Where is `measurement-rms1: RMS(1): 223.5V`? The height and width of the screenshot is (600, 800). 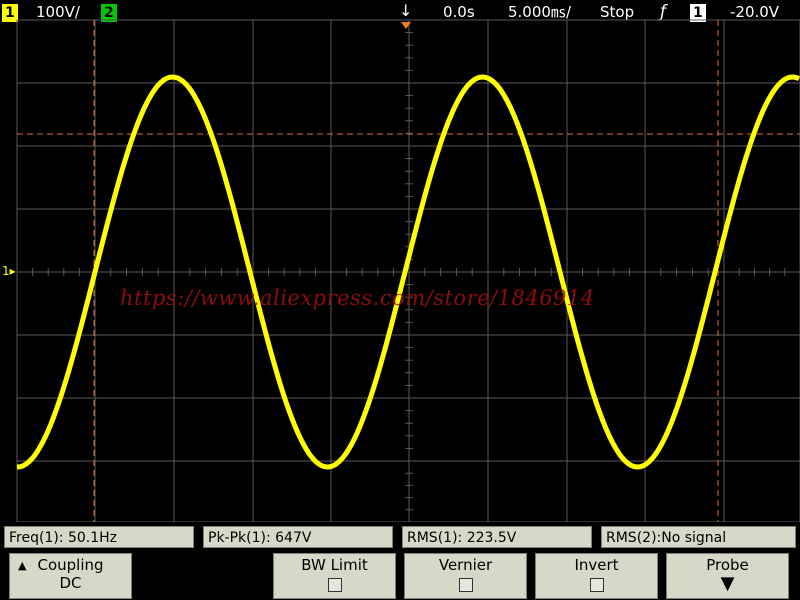 measurement-rms1: RMS(1): 223.5V is located at coordinates (497, 537).